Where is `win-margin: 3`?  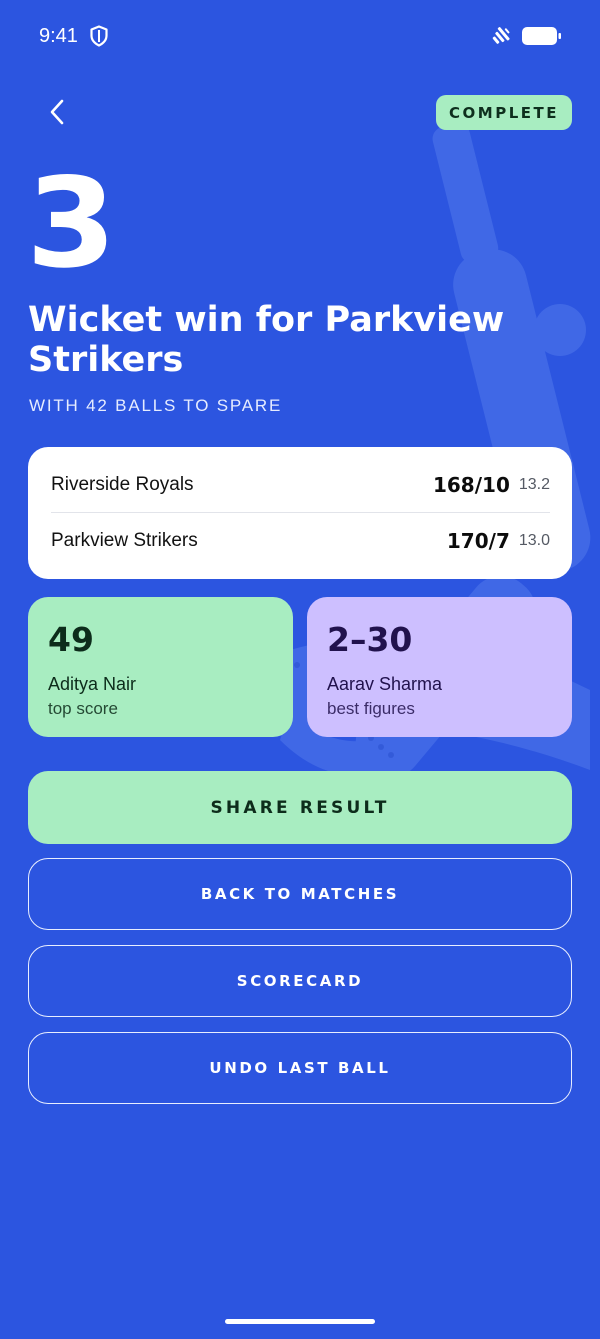
win-margin: 3 is located at coordinates (71, 224).